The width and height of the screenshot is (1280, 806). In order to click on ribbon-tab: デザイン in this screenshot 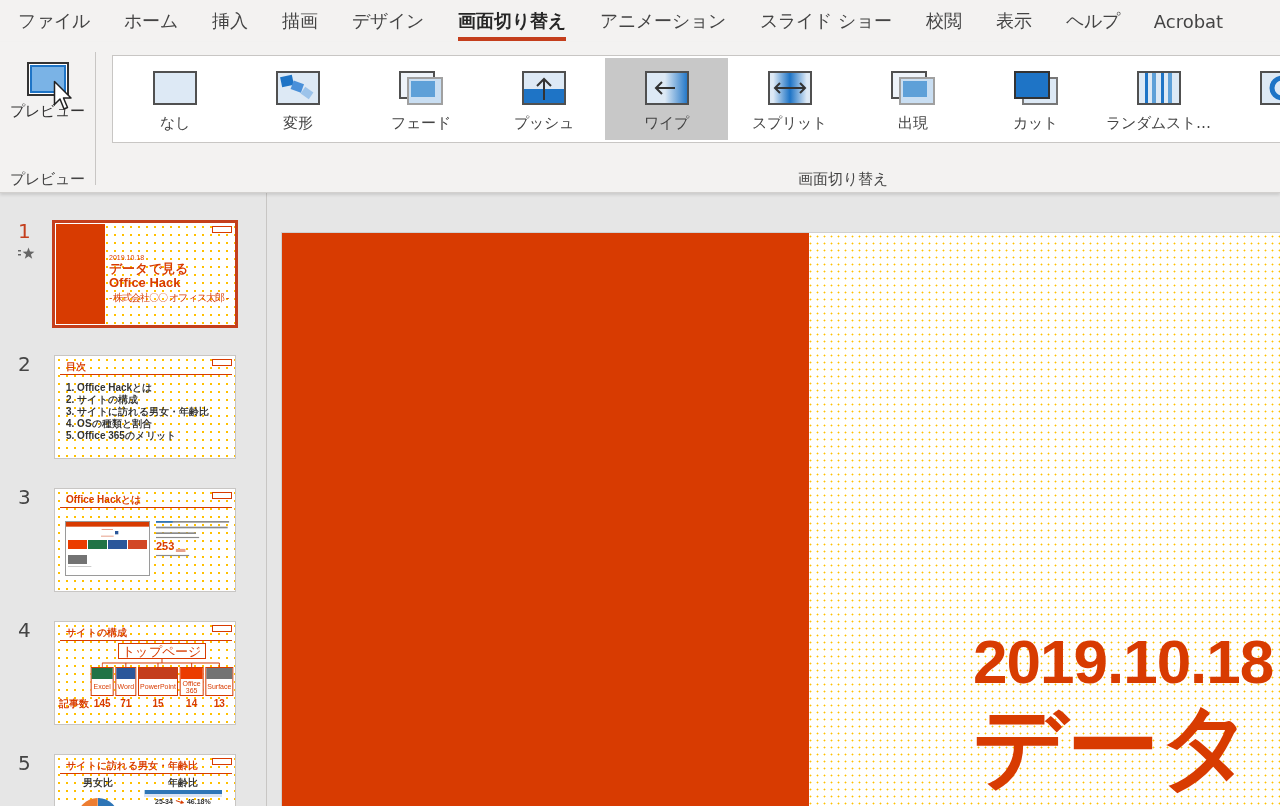, I will do `click(388, 21)`.